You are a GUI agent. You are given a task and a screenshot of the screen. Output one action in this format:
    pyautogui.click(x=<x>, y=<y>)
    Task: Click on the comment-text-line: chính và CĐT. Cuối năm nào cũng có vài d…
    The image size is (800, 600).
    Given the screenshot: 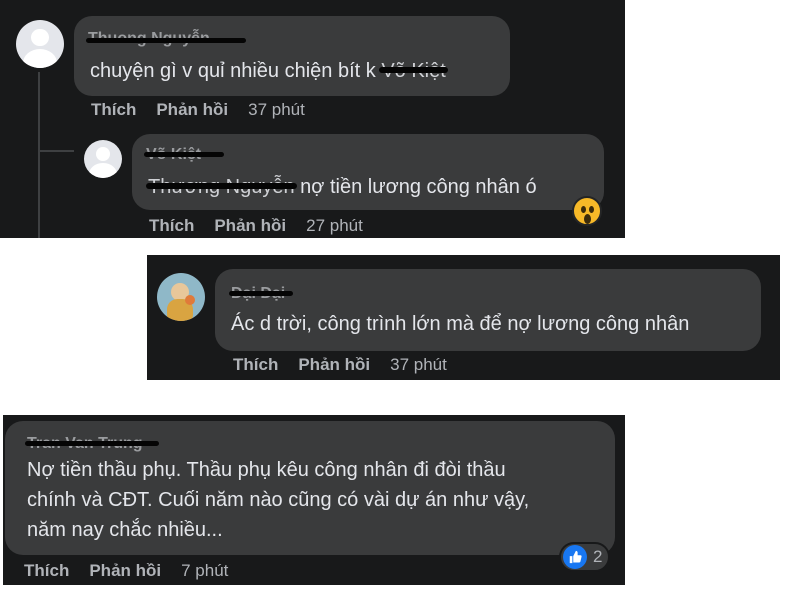 What is the action you would take?
    pyautogui.click(x=278, y=500)
    